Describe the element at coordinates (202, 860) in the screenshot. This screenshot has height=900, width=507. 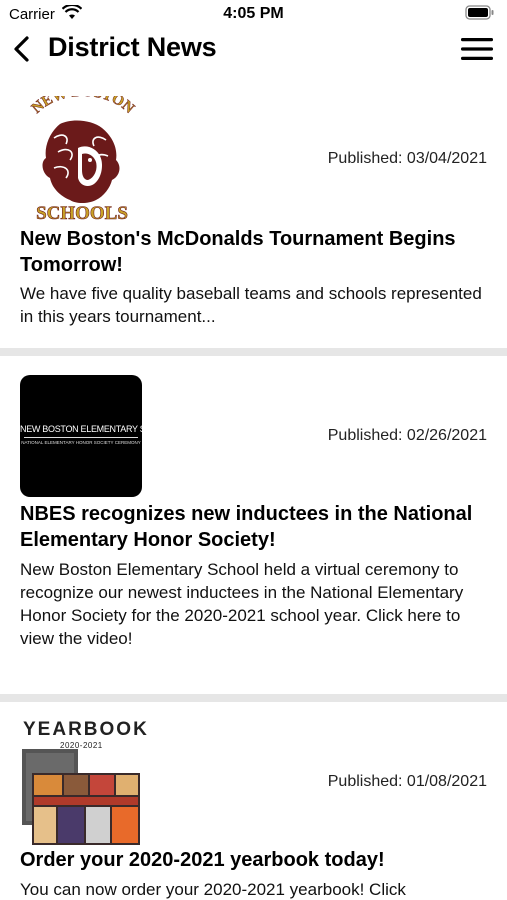
I see `article-title: Order your 2020-2021 yearbook today!` at that location.